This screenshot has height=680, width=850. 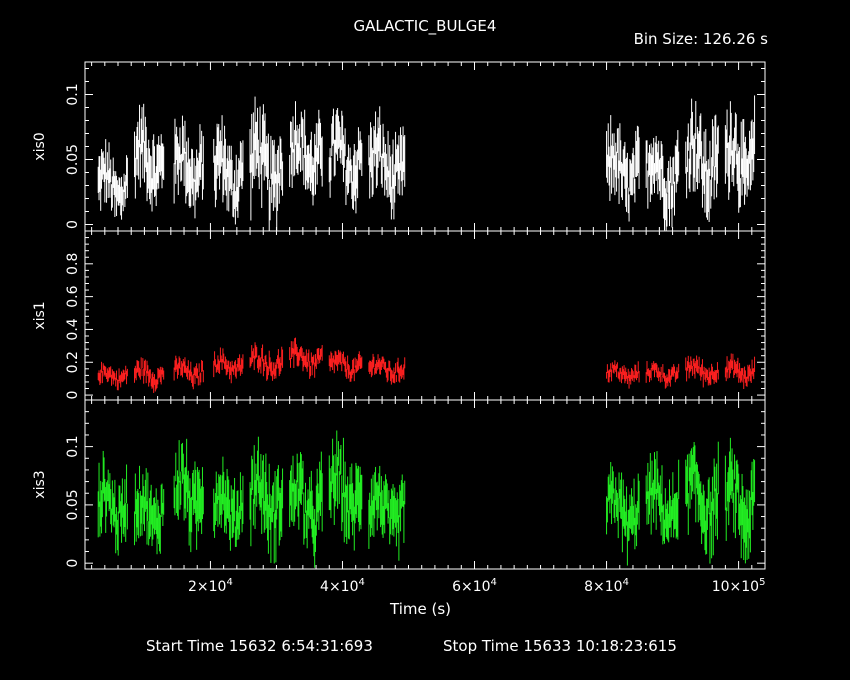 What do you see at coordinates (210, 586) in the screenshot?
I see `x-tick-label: 2×104` at bounding box center [210, 586].